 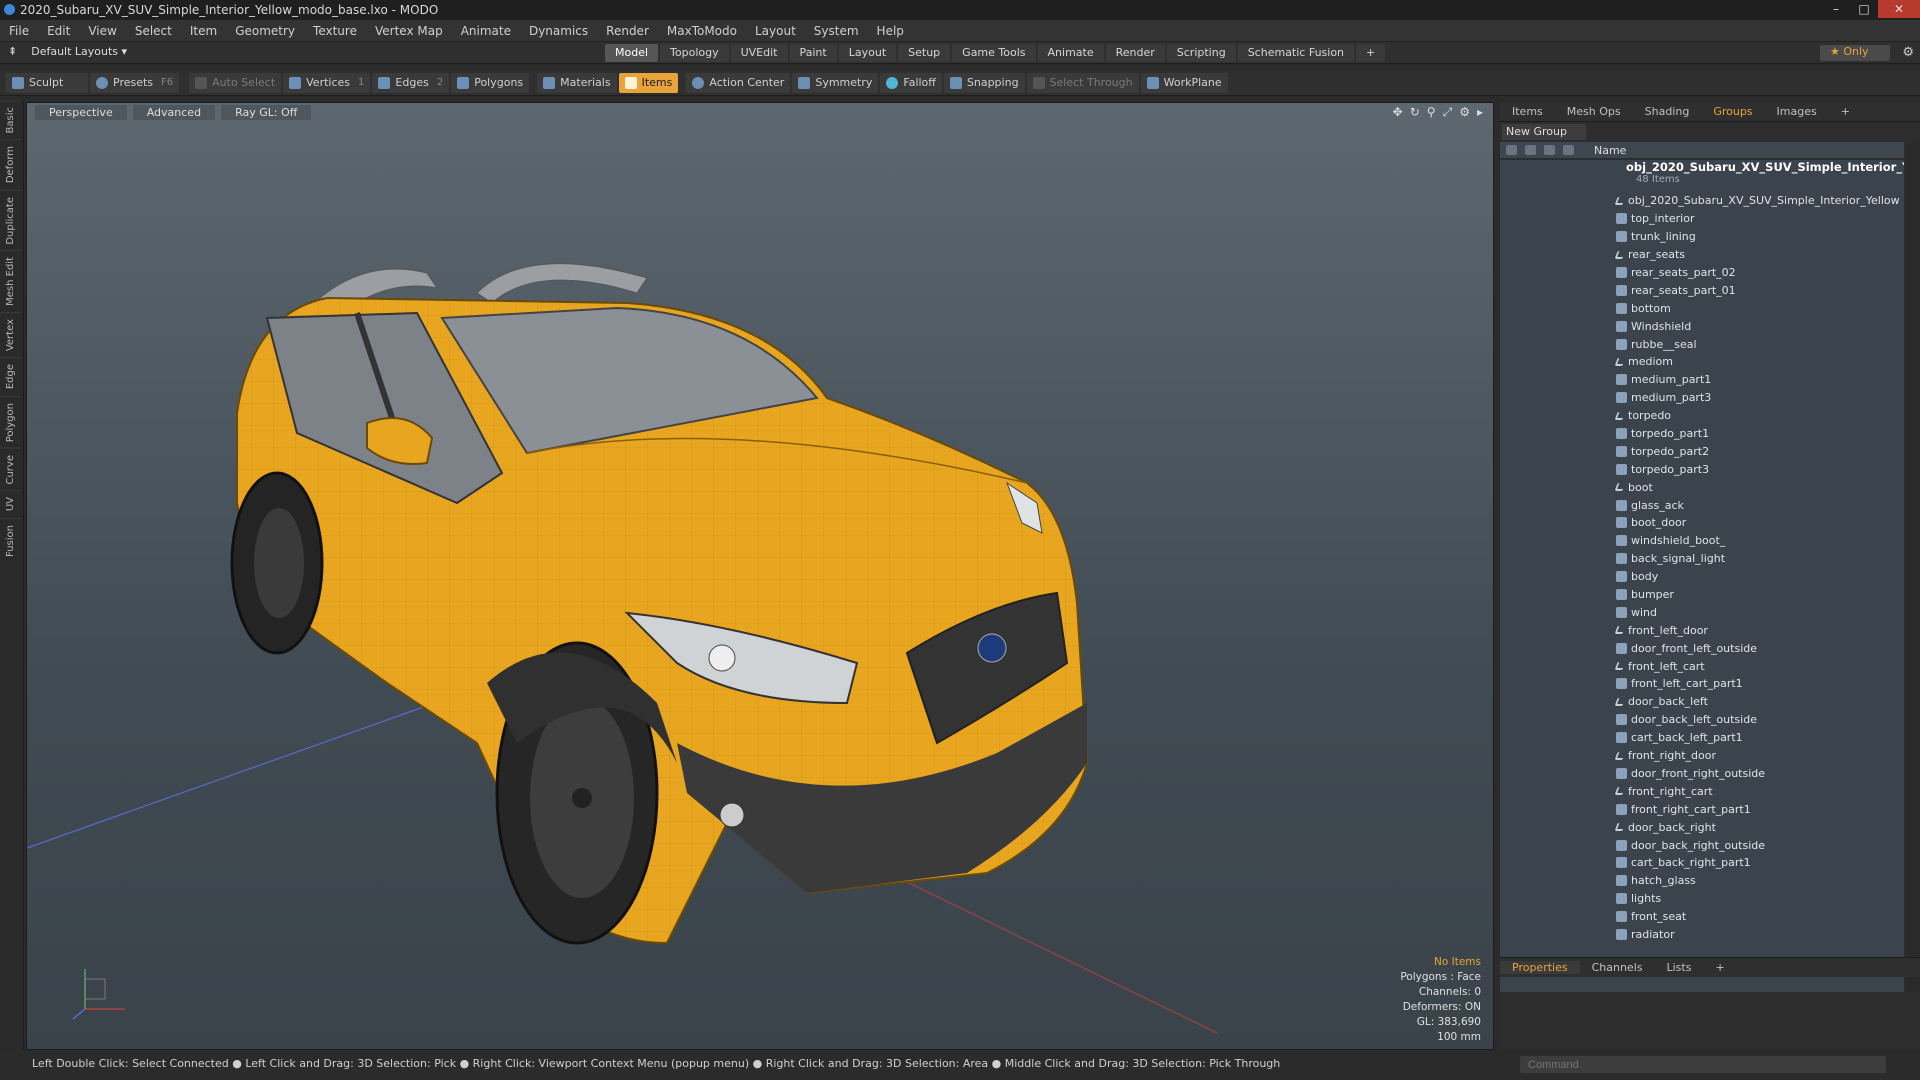 What do you see at coordinates (235, 82) in the screenshot?
I see `auto-select-button: Auto Select` at bounding box center [235, 82].